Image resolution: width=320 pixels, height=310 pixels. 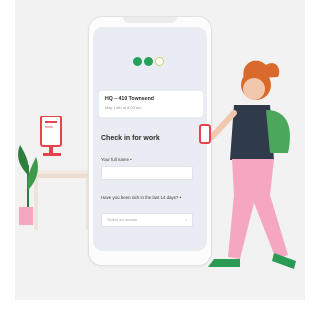 What do you see at coordinates (116, 159) in the screenshot?
I see `full-name-label: Your full name •` at bounding box center [116, 159].